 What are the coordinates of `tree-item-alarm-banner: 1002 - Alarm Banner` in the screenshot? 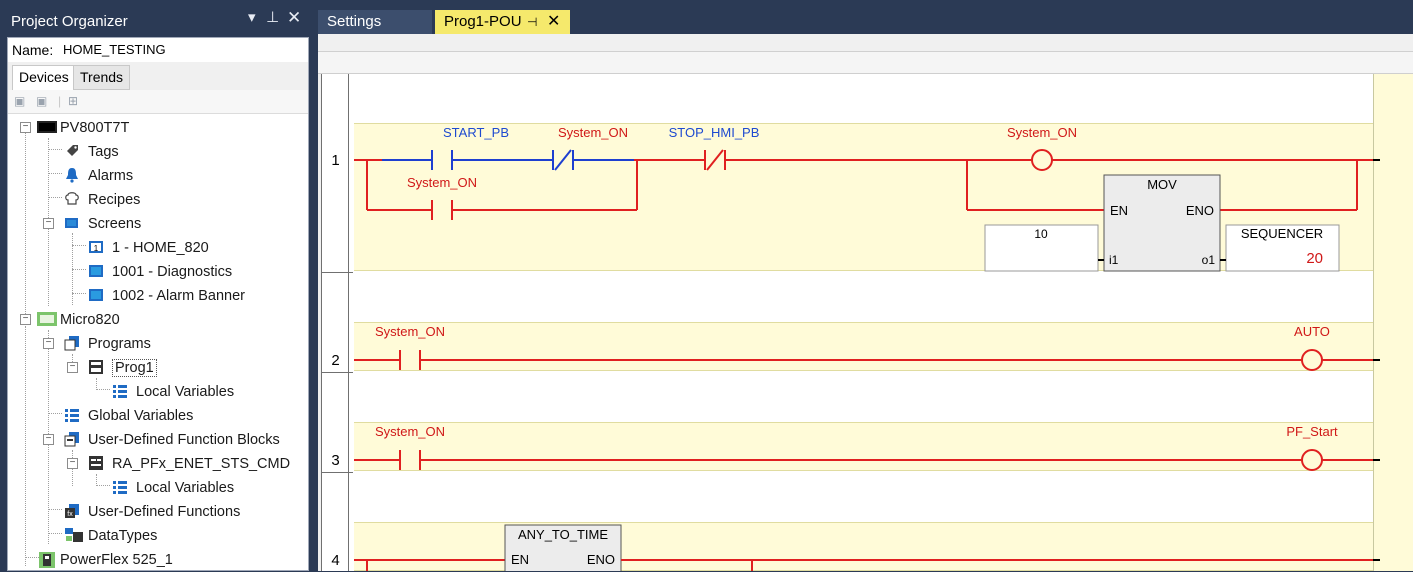 It's located at (166, 296).